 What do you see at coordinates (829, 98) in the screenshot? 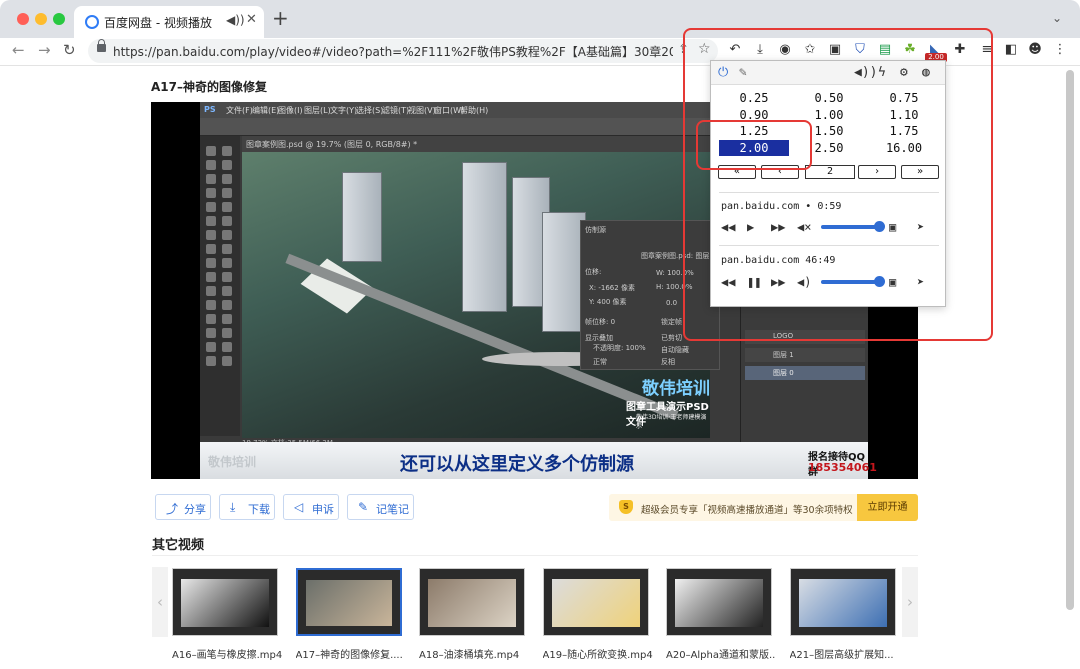
I see `speed-option: 0.50` at bounding box center [829, 98].